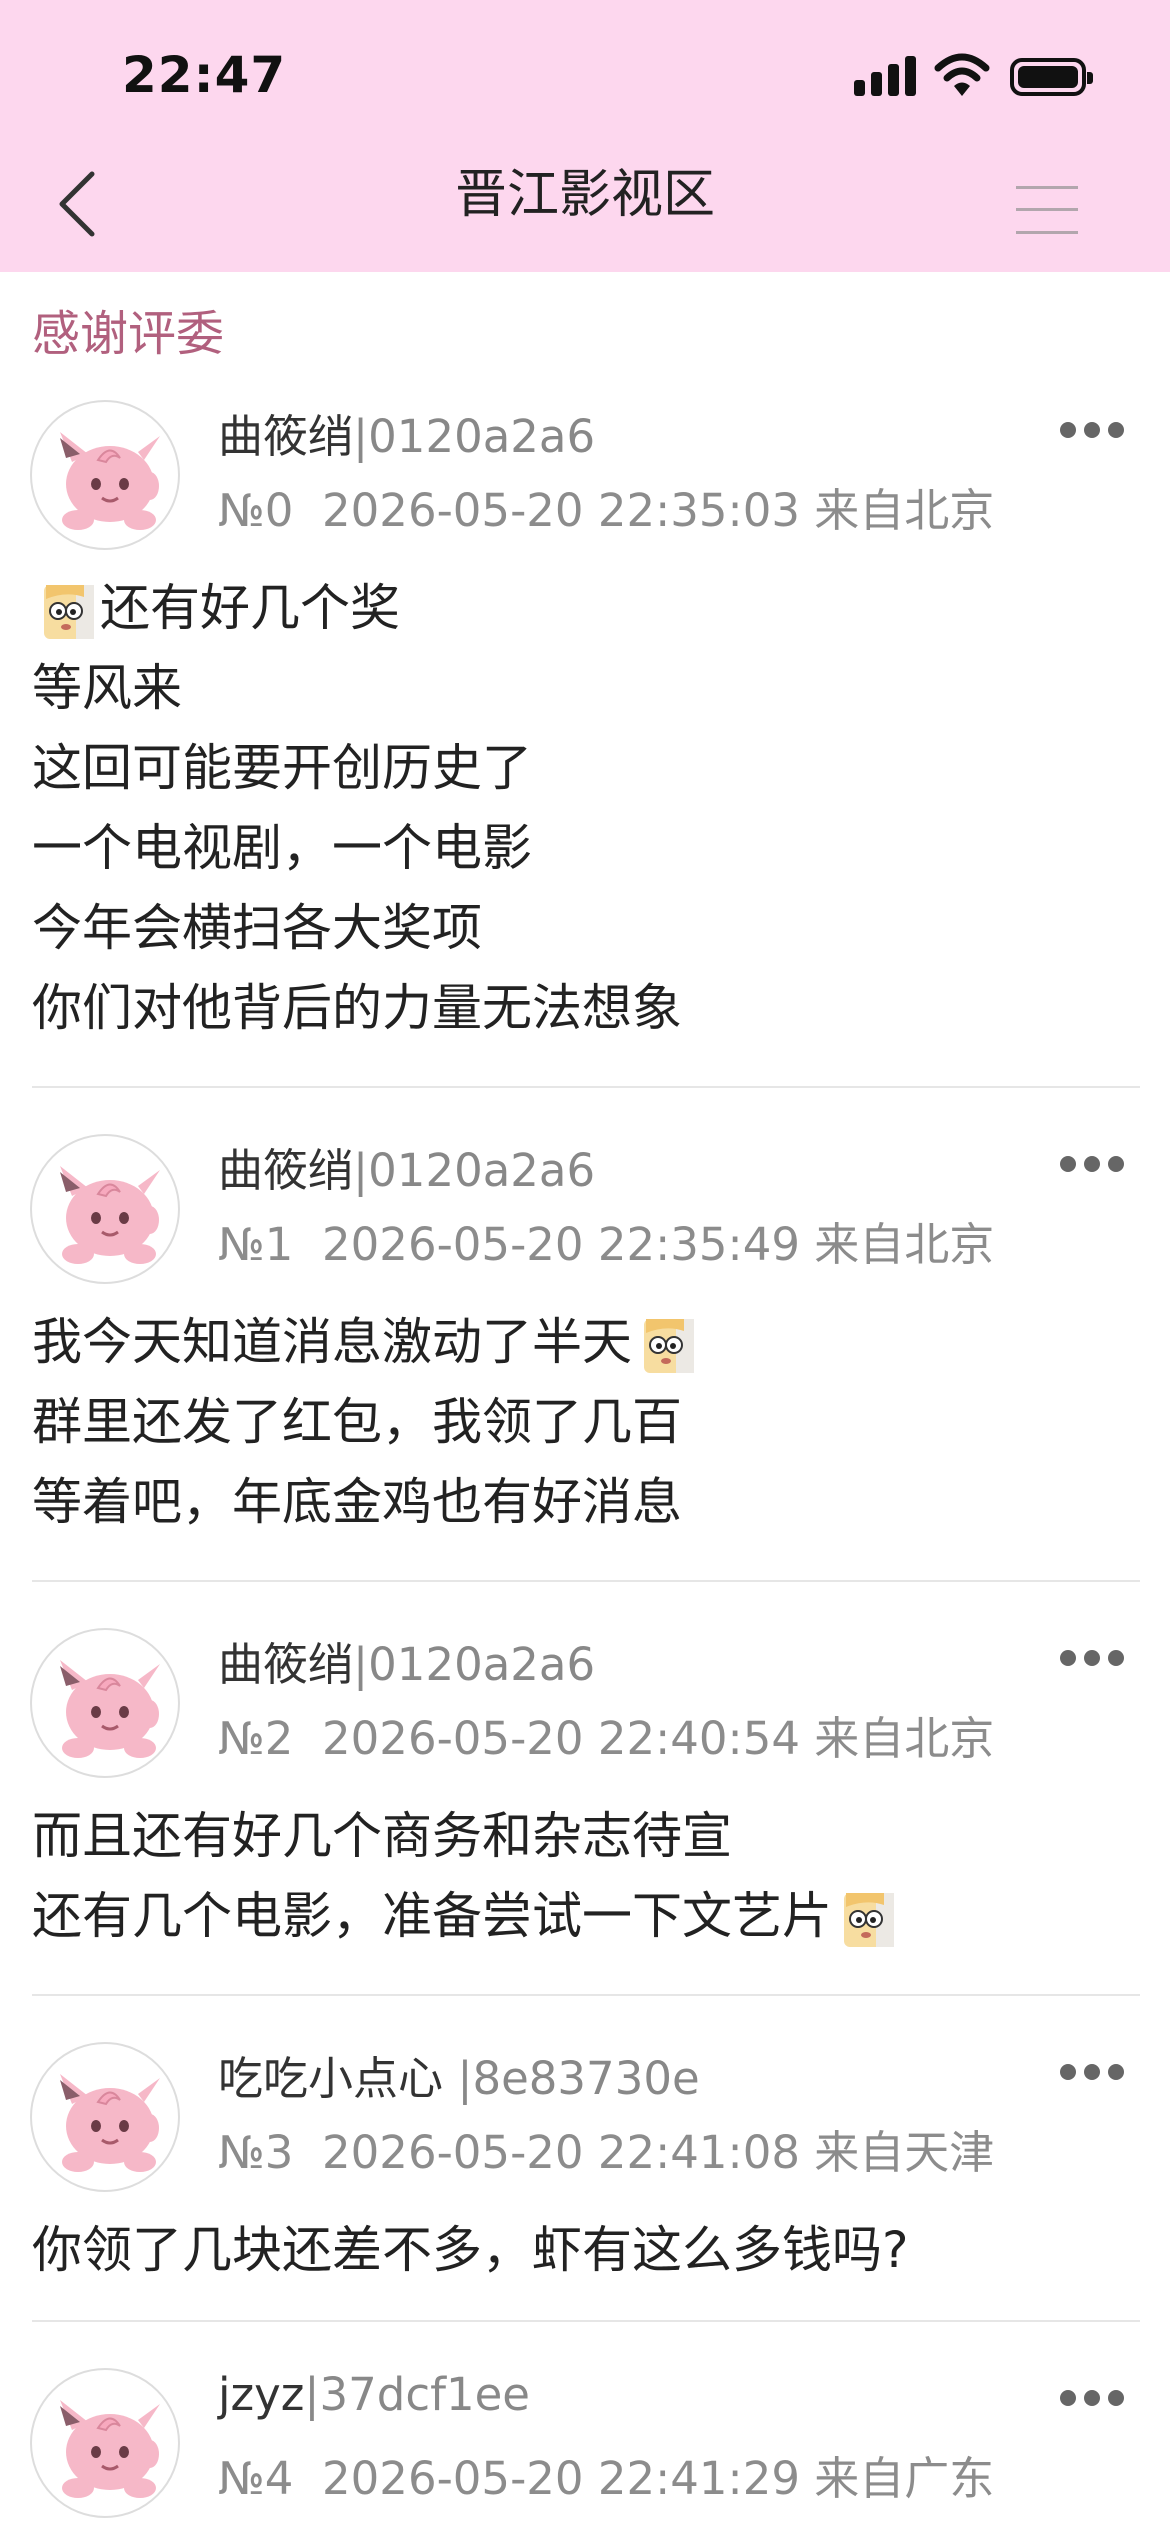 This screenshot has width=1170, height=2532. I want to click on content-line: 今年会横扫各大奖项, so click(257, 928).